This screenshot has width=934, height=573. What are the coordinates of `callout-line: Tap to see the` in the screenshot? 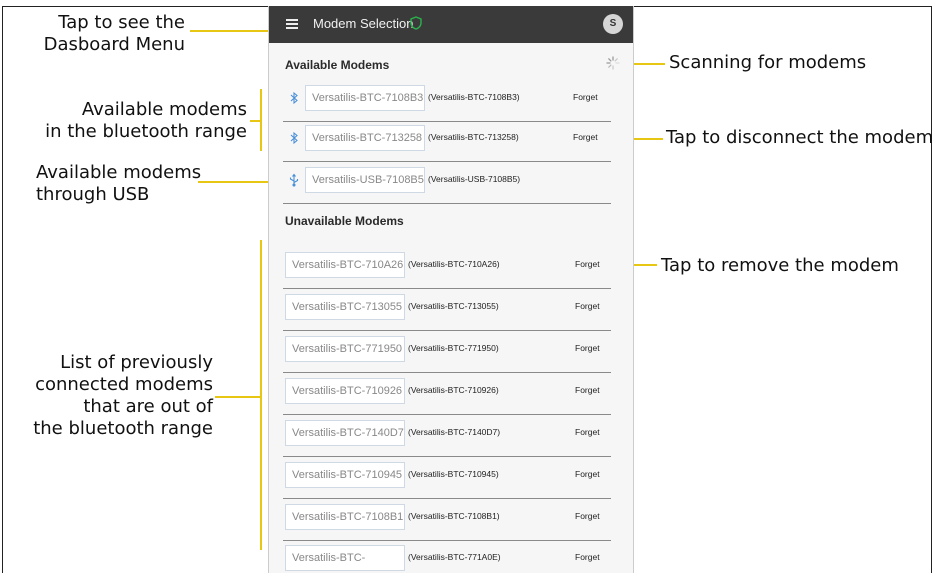 It's located at (121, 22).